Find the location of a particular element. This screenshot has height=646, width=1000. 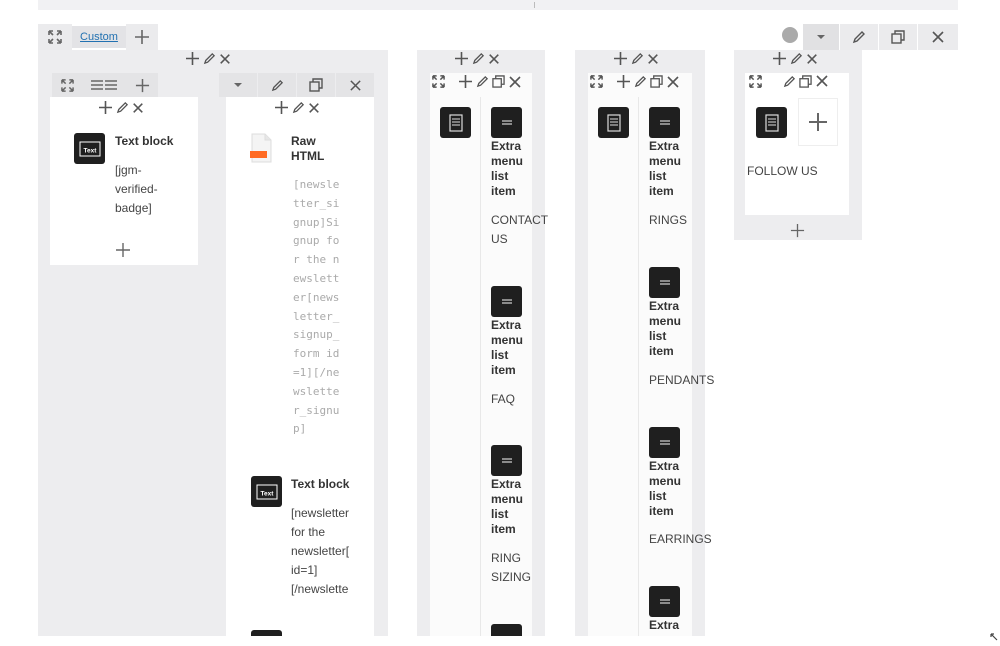

row-expand-button is located at coordinates (55, 37).